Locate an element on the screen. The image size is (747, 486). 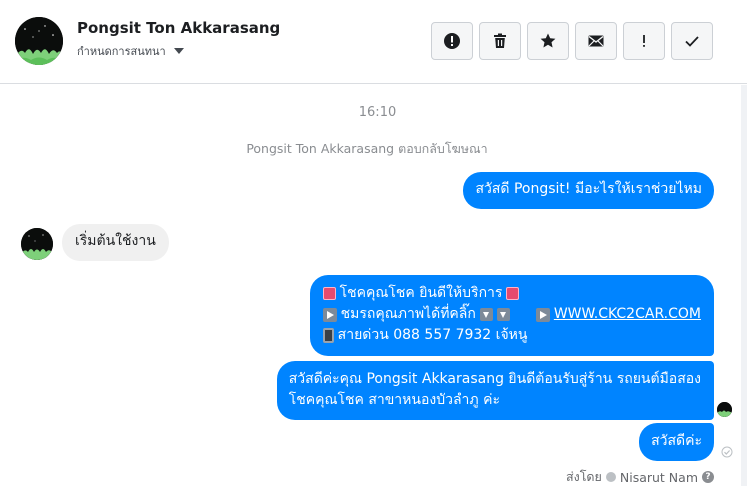
priority-button is located at coordinates (644, 41).